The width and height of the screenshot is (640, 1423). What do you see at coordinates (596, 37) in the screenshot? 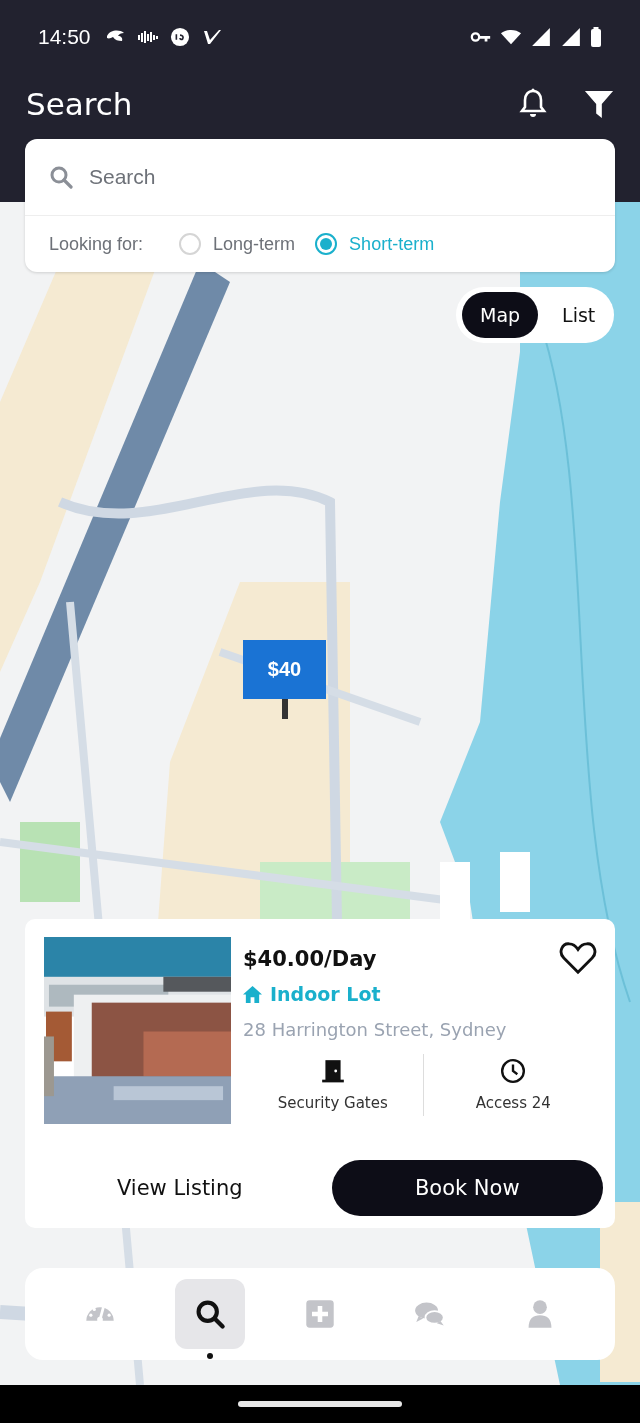
I see `battery-icon` at bounding box center [596, 37].